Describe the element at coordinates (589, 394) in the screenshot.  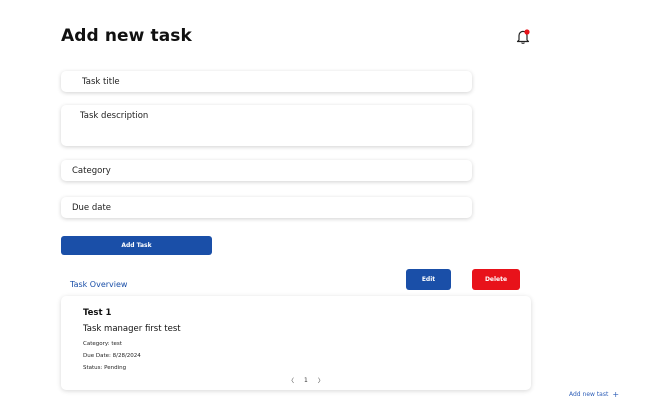
I see `add-new-task-label: Add new tast` at that location.